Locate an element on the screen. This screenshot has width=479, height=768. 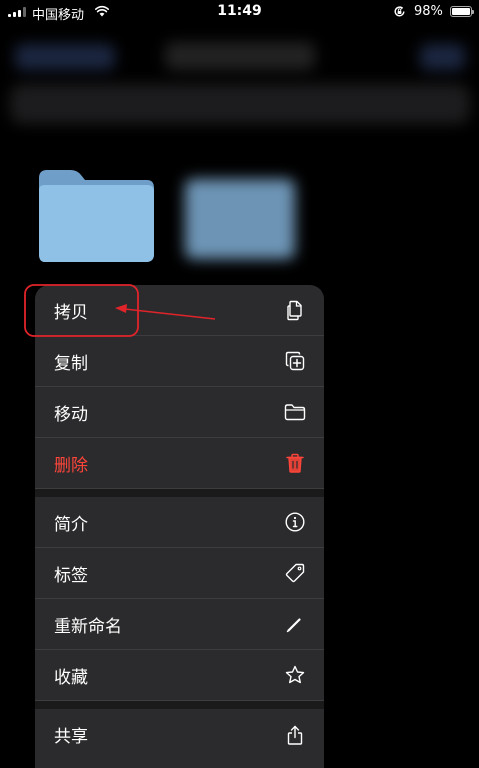
menu-item-share: 共享 is located at coordinates (179, 734).